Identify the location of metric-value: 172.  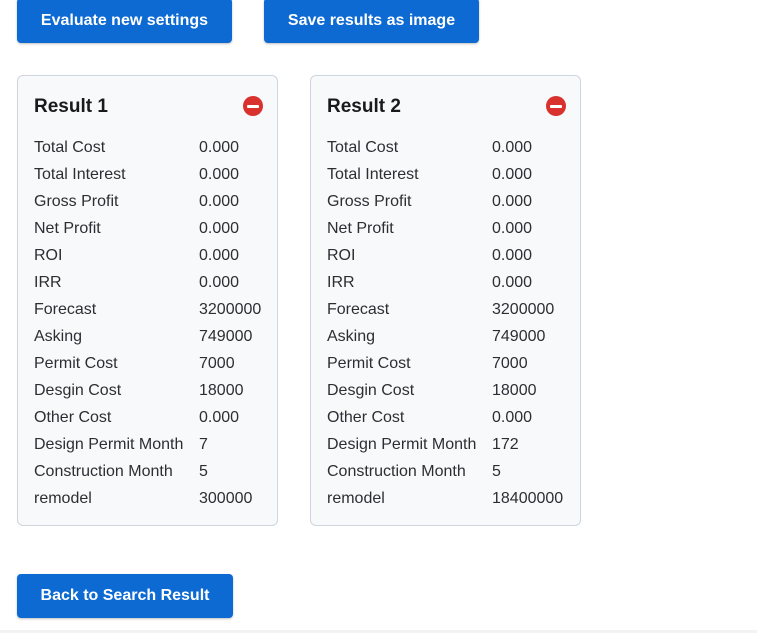
(505, 444).